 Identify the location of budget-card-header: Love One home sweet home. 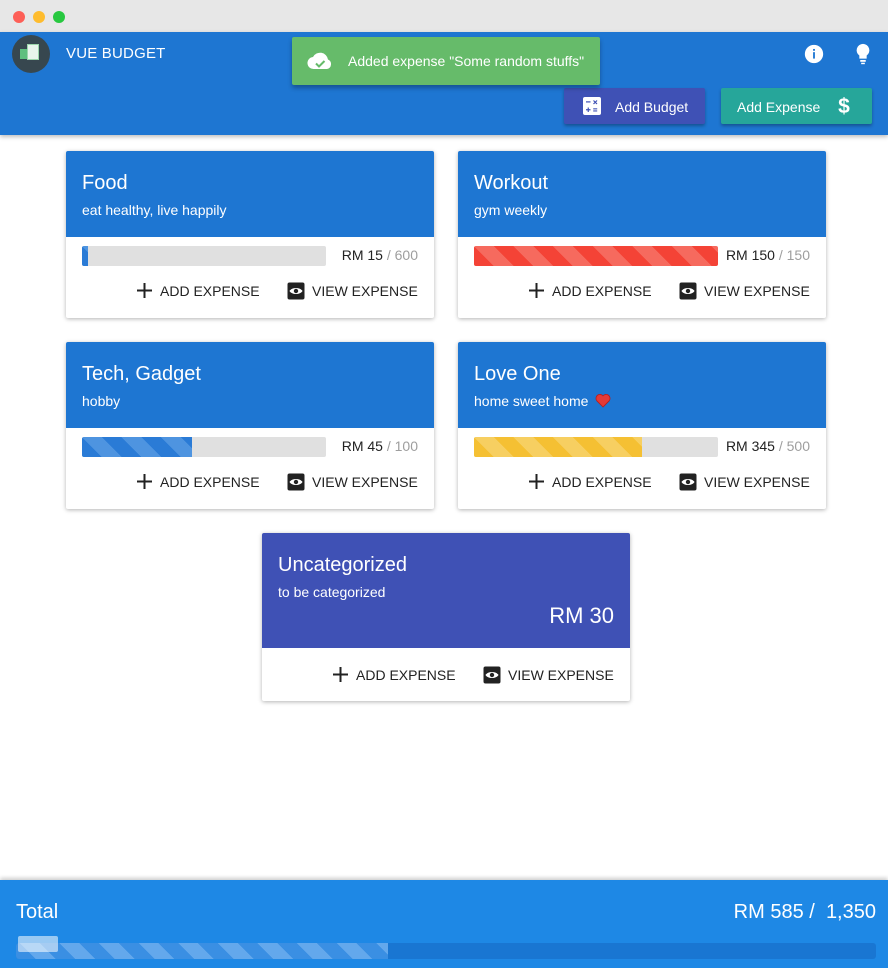
(642, 385).